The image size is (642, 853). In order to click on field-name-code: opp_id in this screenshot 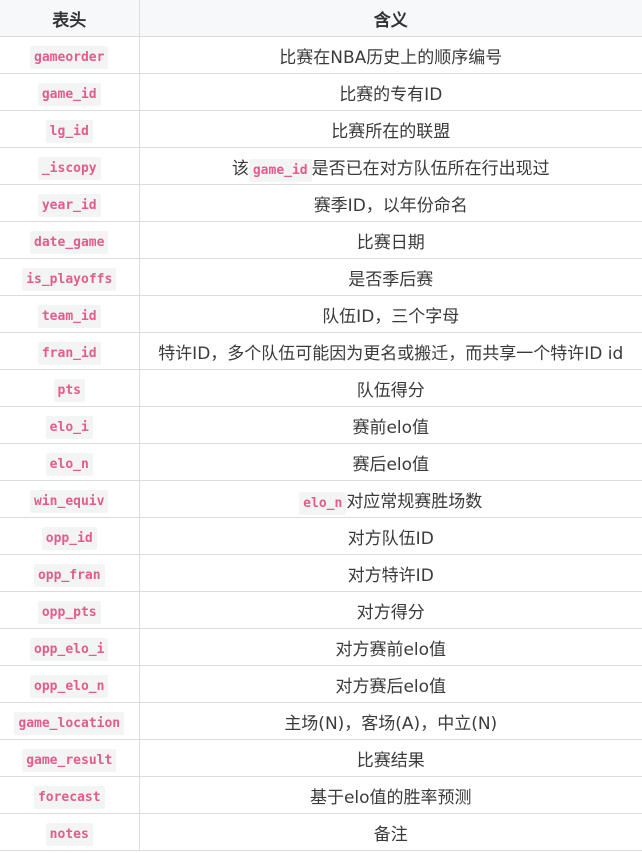, I will do `click(69, 538)`.